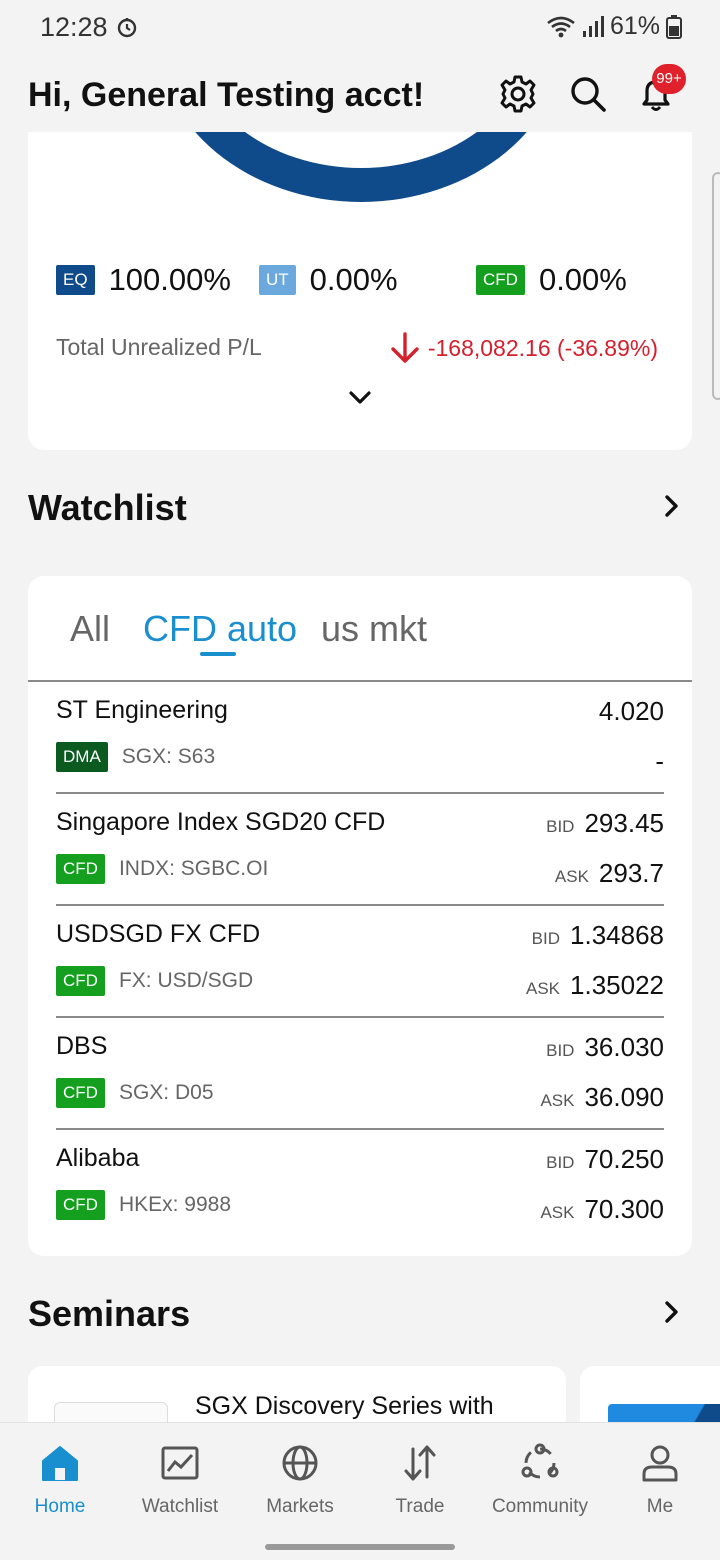  I want to click on bid-price: BID 70.250, so click(605, 1159).